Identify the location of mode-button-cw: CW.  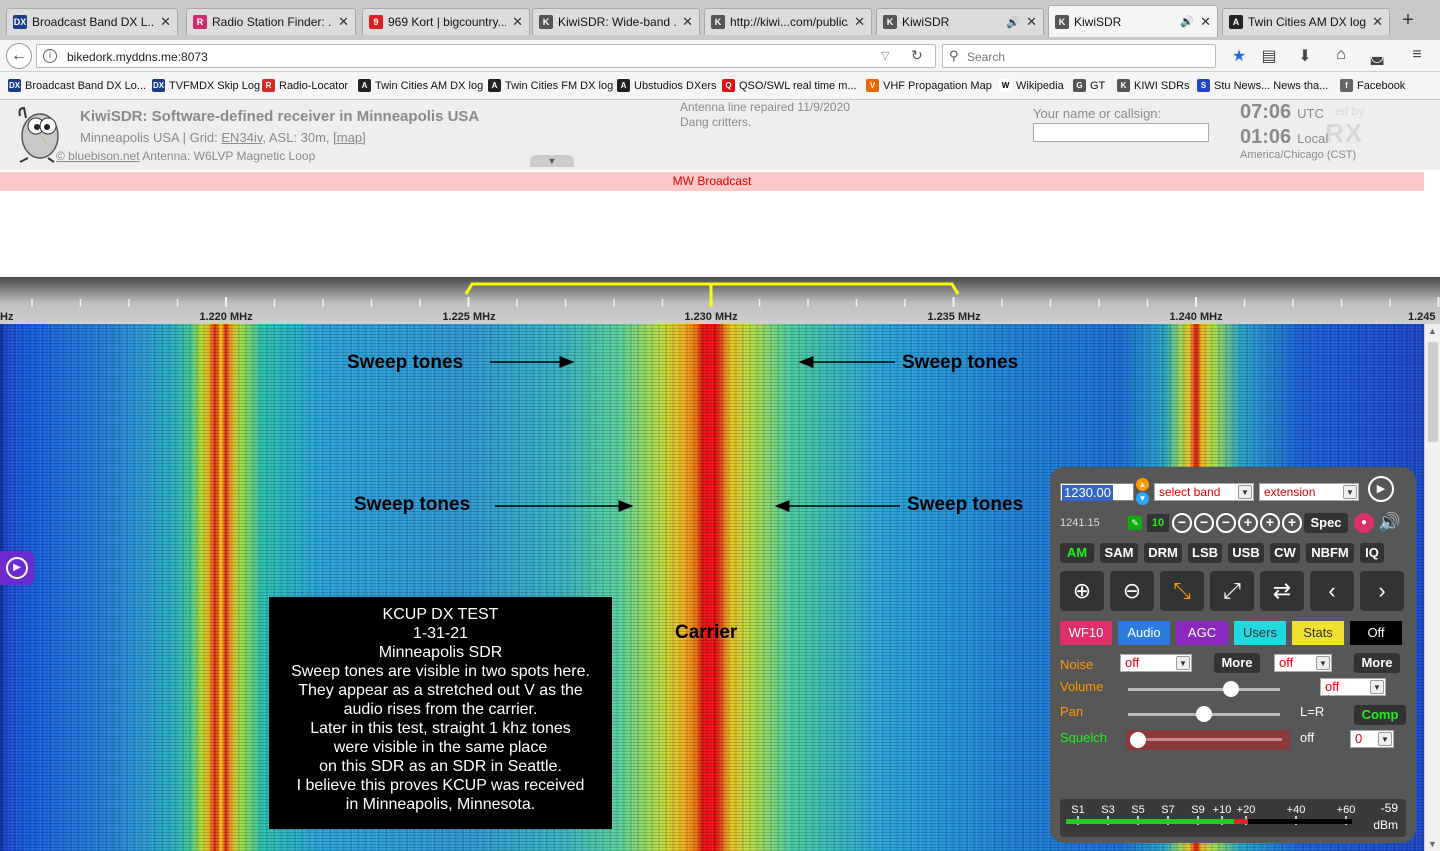
(1285, 553).